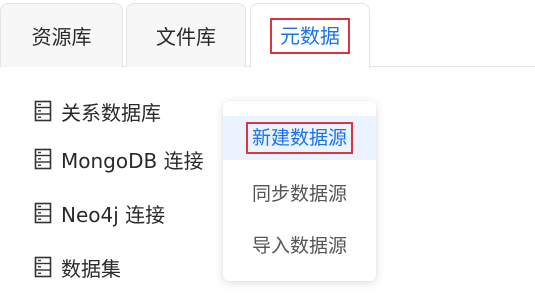  I want to click on tree-item-relational-database: 关系数据库, so click(133, 111).